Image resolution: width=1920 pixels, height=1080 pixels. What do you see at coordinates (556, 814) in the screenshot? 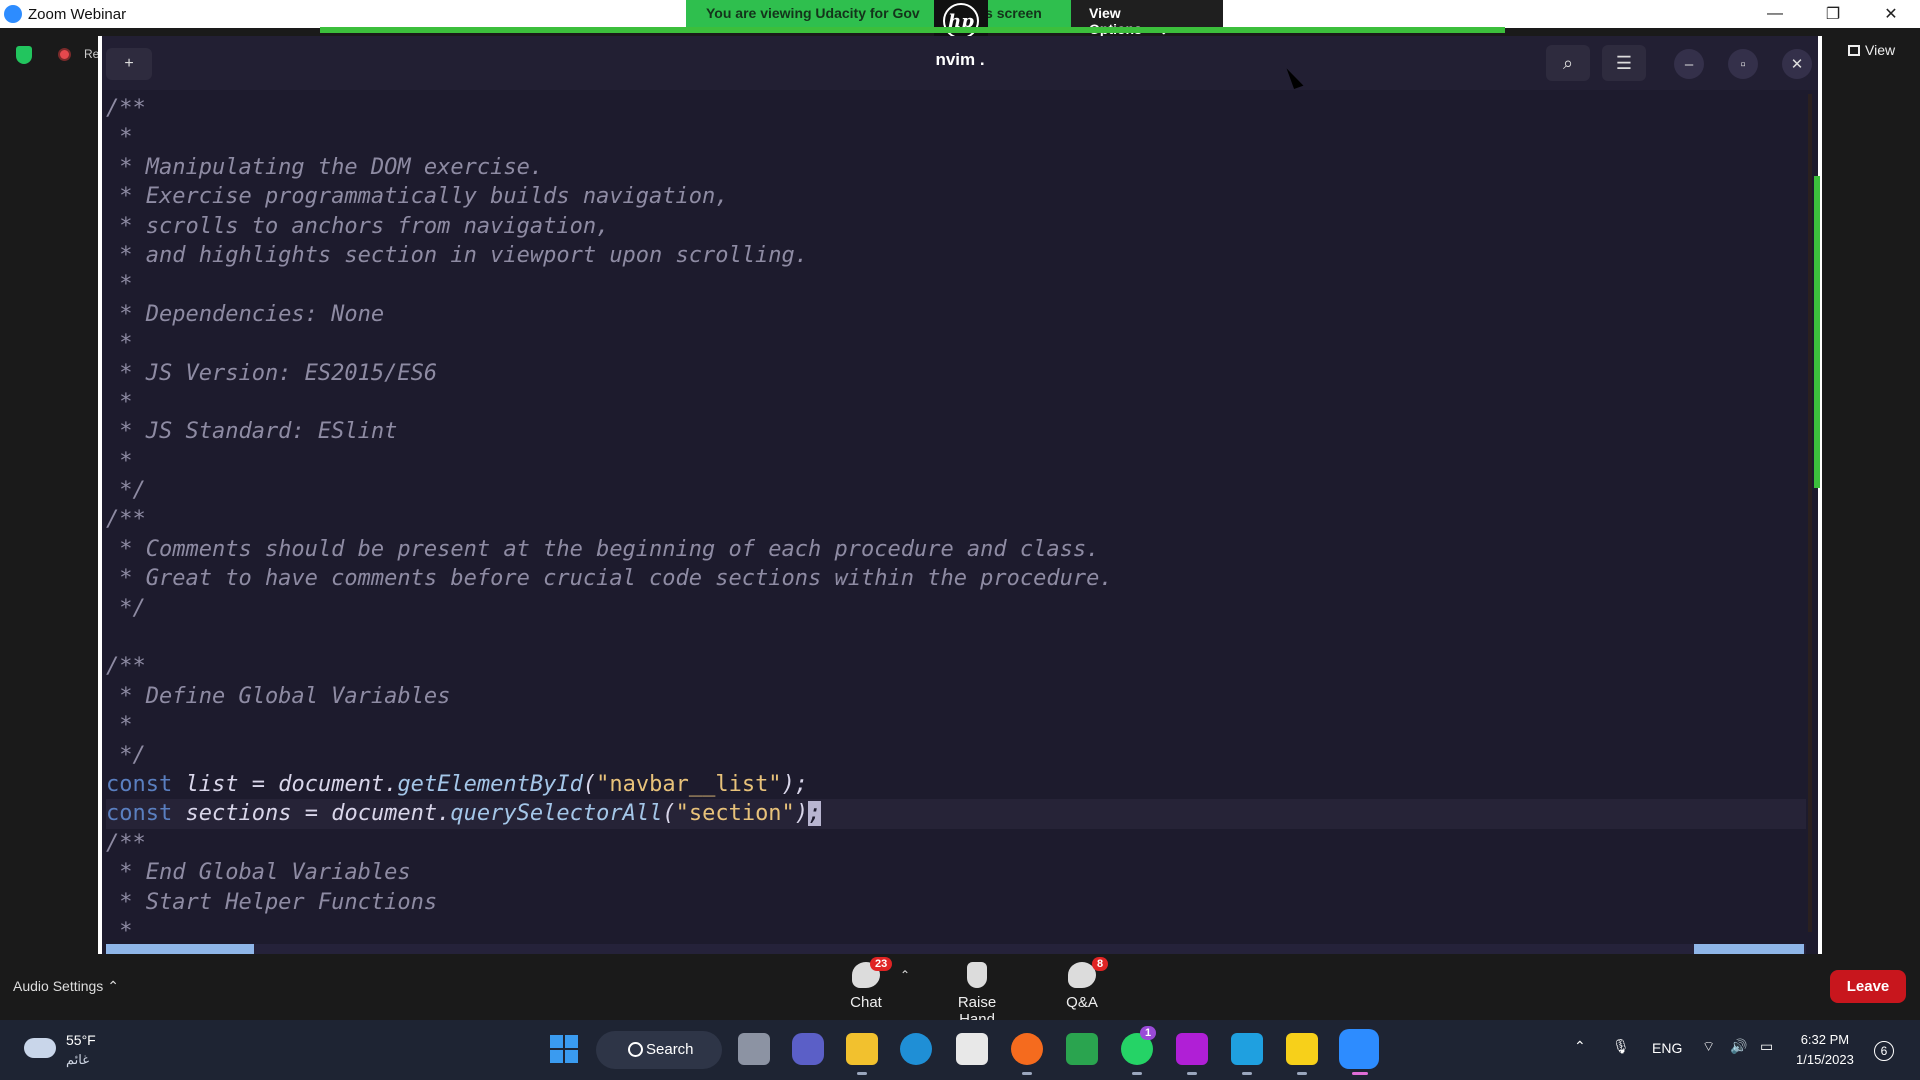
I see `method-name: querySelectorAll` at bounding box center [556, 814].